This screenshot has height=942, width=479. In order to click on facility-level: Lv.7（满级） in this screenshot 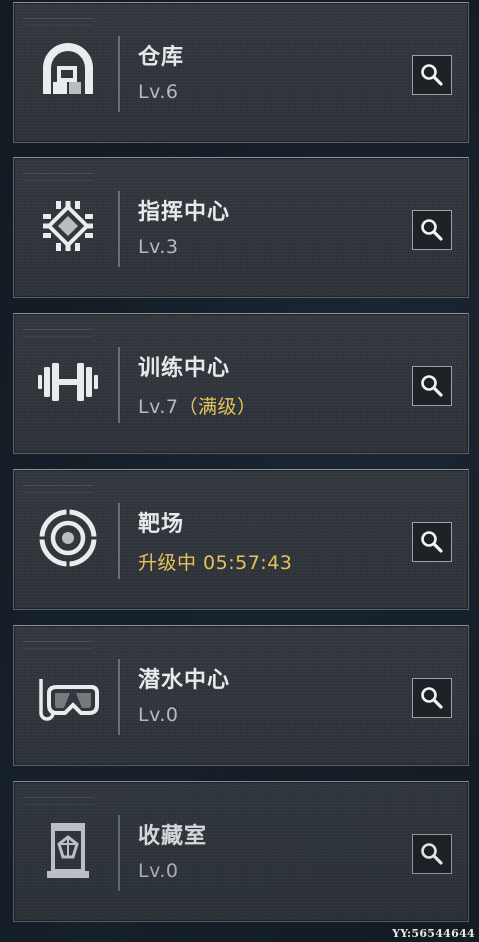, I will do `click(197, 407)`.